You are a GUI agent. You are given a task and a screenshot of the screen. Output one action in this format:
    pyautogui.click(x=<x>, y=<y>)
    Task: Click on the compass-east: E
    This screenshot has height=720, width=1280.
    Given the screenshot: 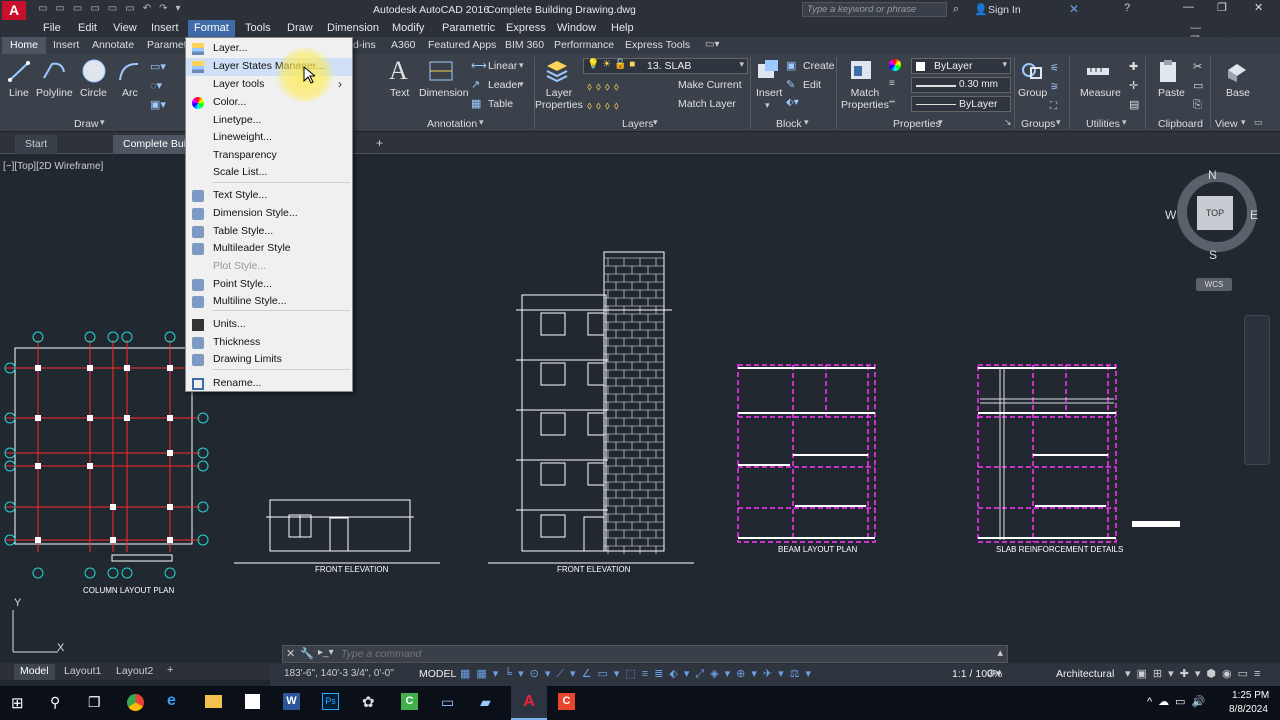 What is the action you would take?
    pyautogui.click(x=1254, y=215)
    